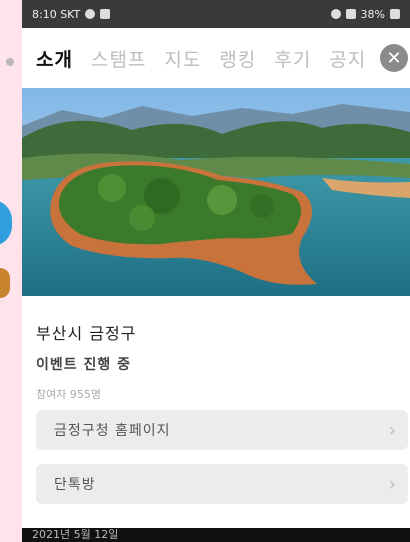  I want to click on battery-icon, so click(395, 14).